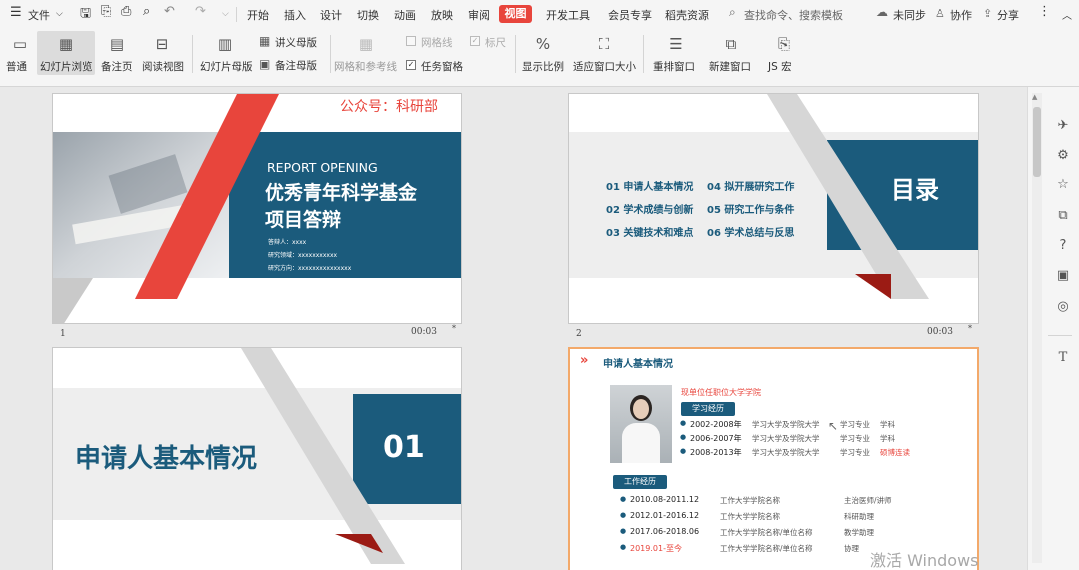  Describe the element at coordinates (543, 53) in the screenshot. I see `zoom-button: % 显示比例` at that location.